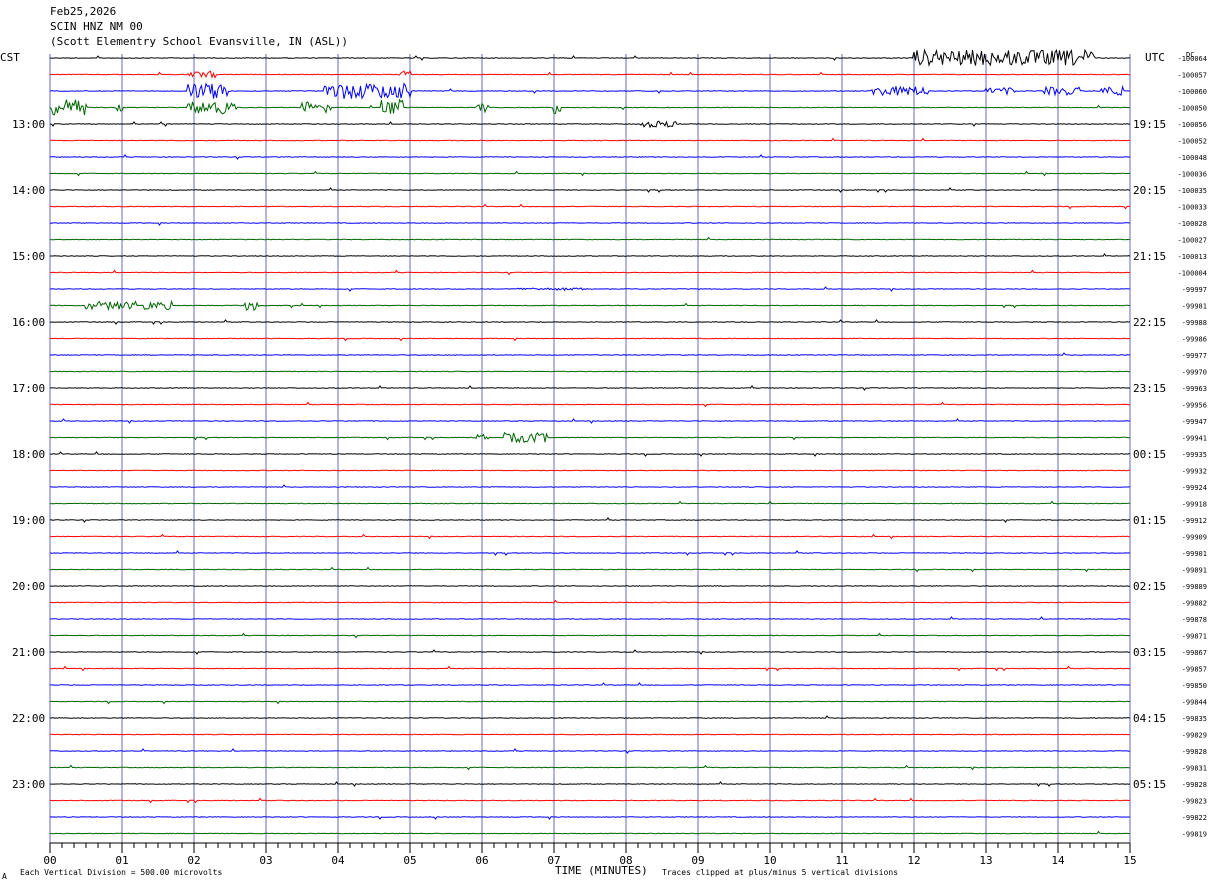 This screenshot has height=886, width=1210. I want to click on dc-offset-label: -99924, so click(1194, 488).